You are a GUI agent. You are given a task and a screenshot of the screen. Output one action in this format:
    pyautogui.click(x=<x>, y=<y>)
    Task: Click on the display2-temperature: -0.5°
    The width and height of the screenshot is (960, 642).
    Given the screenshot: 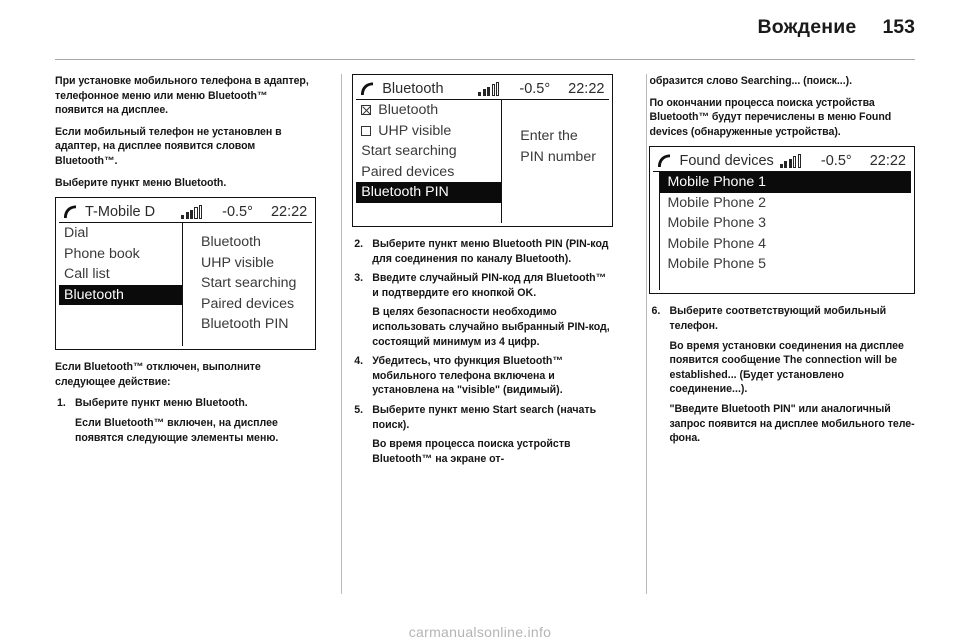 What is the action you would take?
    pyautogui.click(x=535, y=88)
    